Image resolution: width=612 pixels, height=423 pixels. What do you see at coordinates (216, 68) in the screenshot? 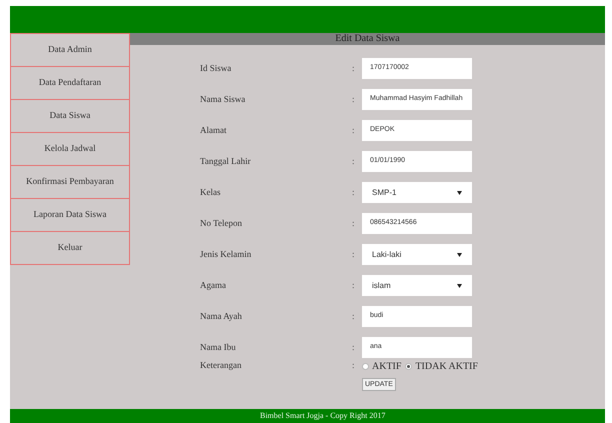
I see `field-label: Id Siswa` at bounding box center [216, 68].